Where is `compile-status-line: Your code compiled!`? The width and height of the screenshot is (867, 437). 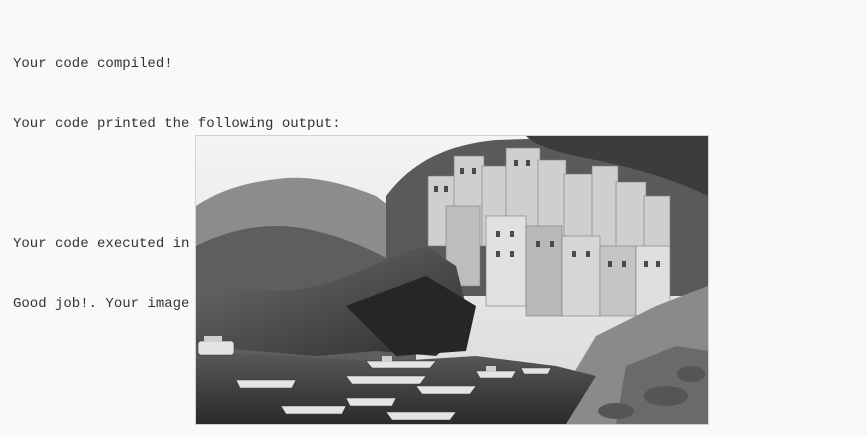 compile-status-line: Your code compiled! is located at coordinates (93, 64).